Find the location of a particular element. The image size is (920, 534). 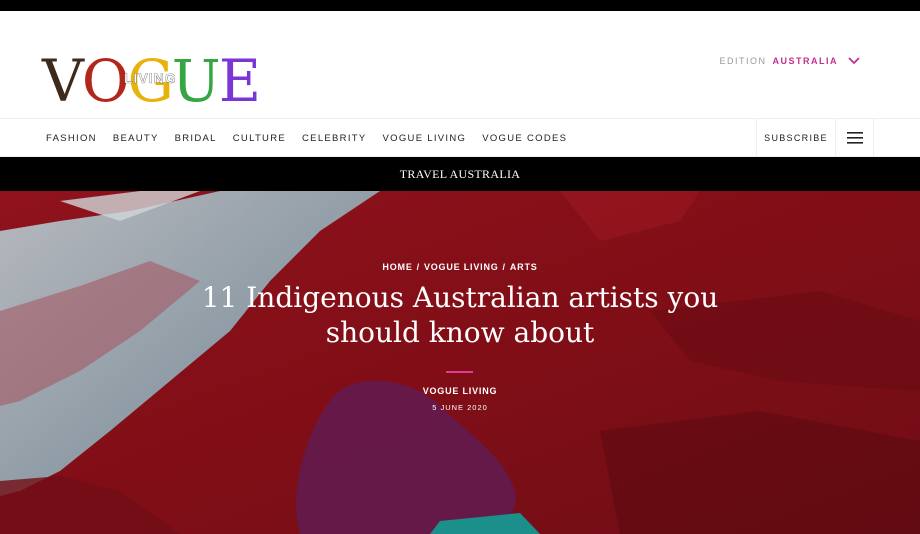

breadcrumb: HOME / VOGUE LIVING / ARTS is located at coordinates (460, 267).